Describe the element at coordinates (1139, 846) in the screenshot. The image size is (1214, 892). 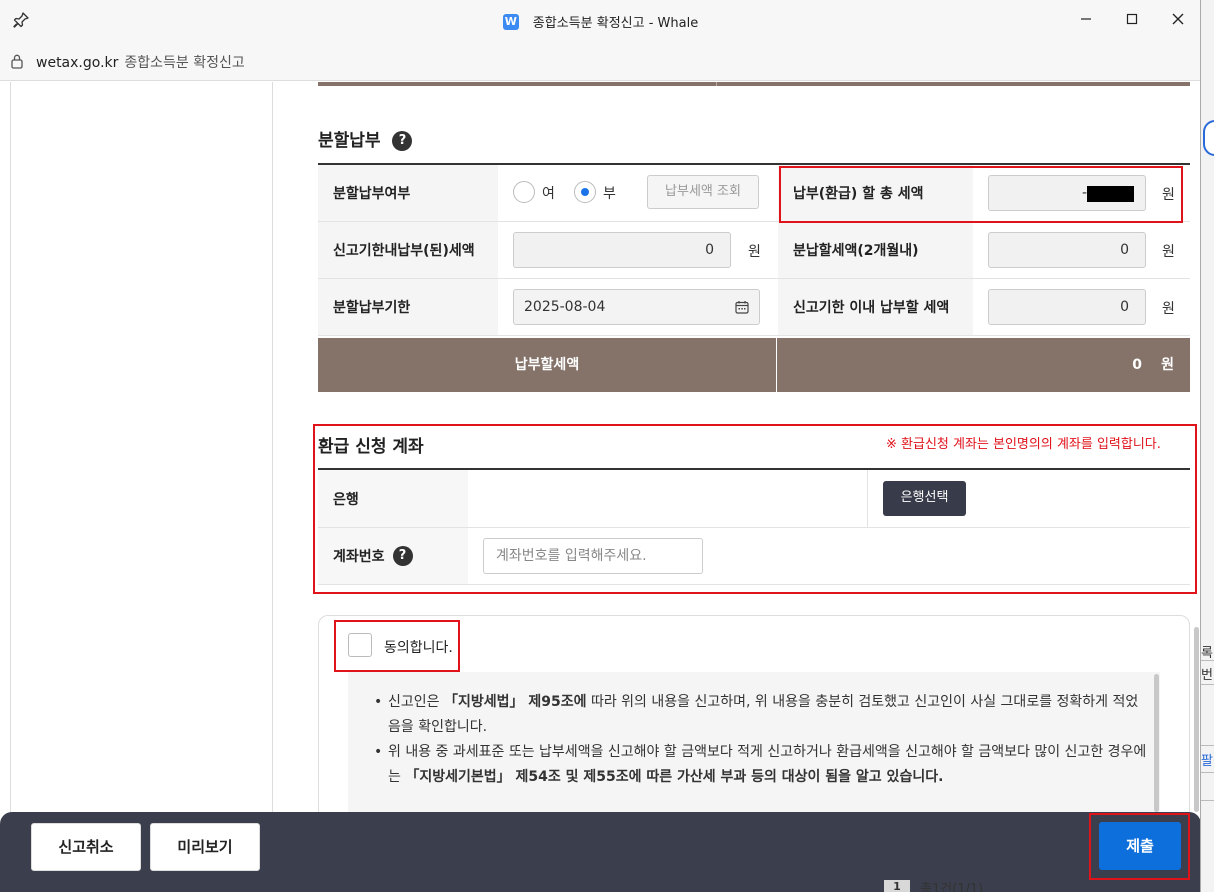
I see `highlight-submit` at that location.